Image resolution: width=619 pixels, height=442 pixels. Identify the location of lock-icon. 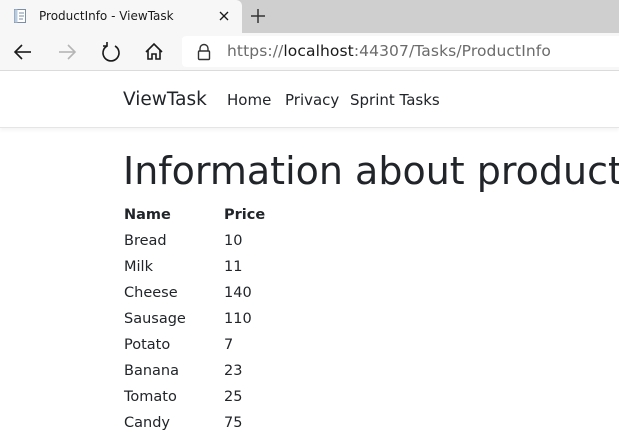
(204, 54).